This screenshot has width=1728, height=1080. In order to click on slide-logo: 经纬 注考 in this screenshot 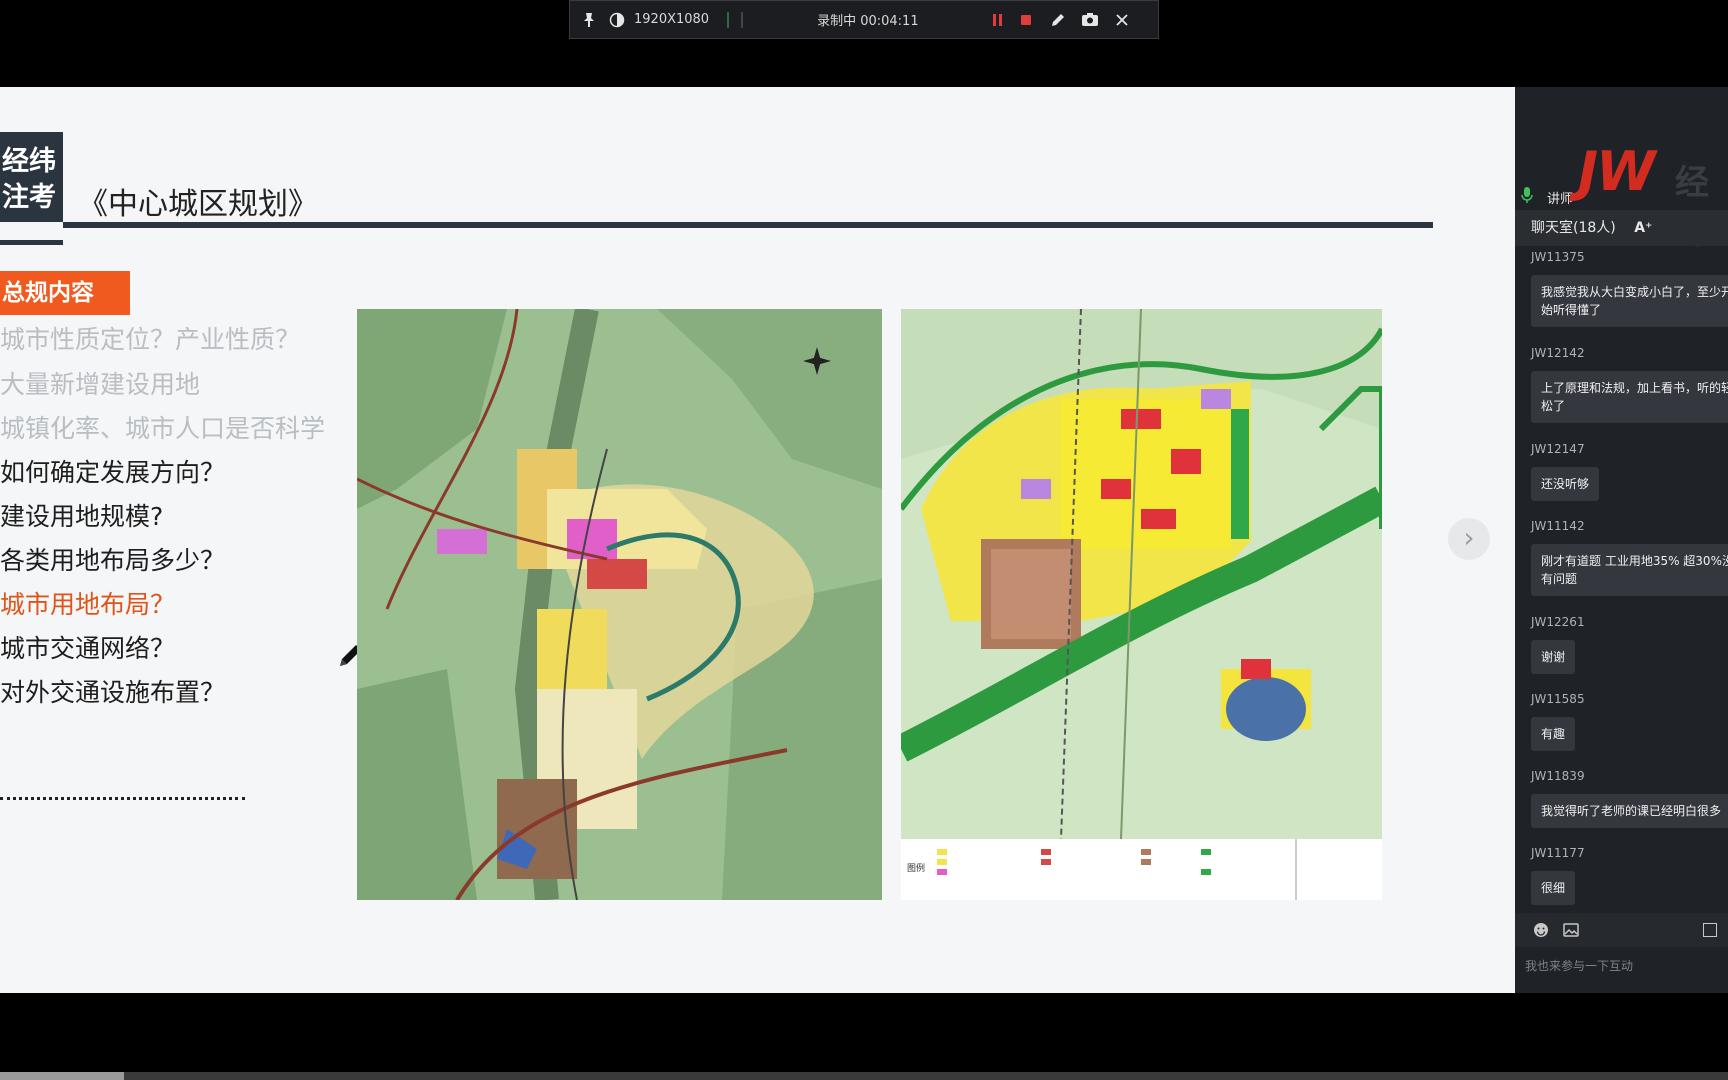, I will do `click(31, 177)`.